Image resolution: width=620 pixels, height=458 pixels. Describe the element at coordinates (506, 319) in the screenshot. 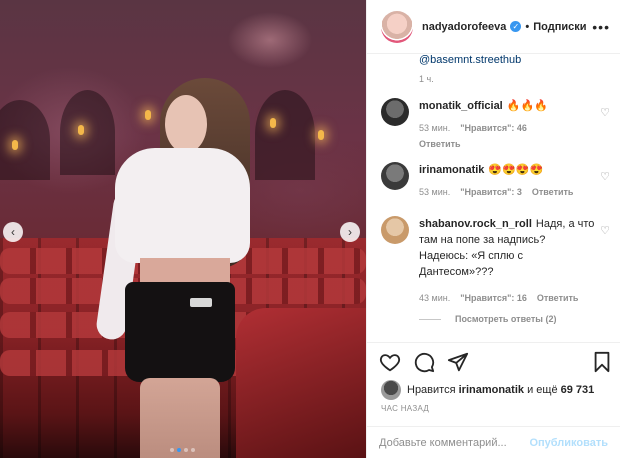

I see `view-replies-label: Посмотреть ответы (2)` at that location.